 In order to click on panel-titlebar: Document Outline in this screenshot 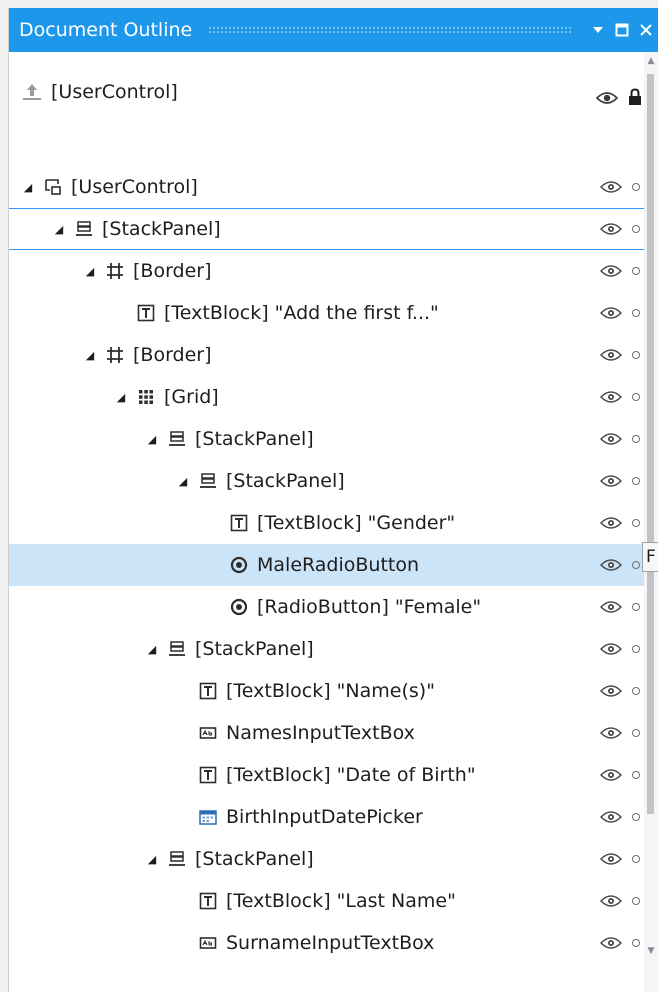, I will do `click(333, 30)`.